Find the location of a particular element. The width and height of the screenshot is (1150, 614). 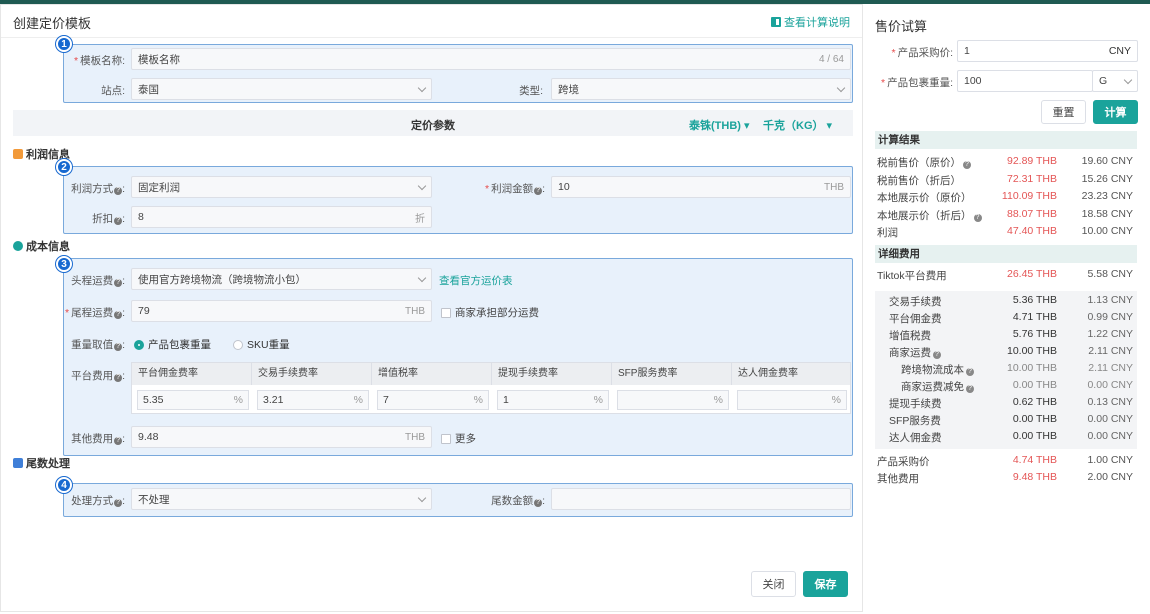

template-name-input: 模板名称 4 / 64 is located at coordinates (491, 59).